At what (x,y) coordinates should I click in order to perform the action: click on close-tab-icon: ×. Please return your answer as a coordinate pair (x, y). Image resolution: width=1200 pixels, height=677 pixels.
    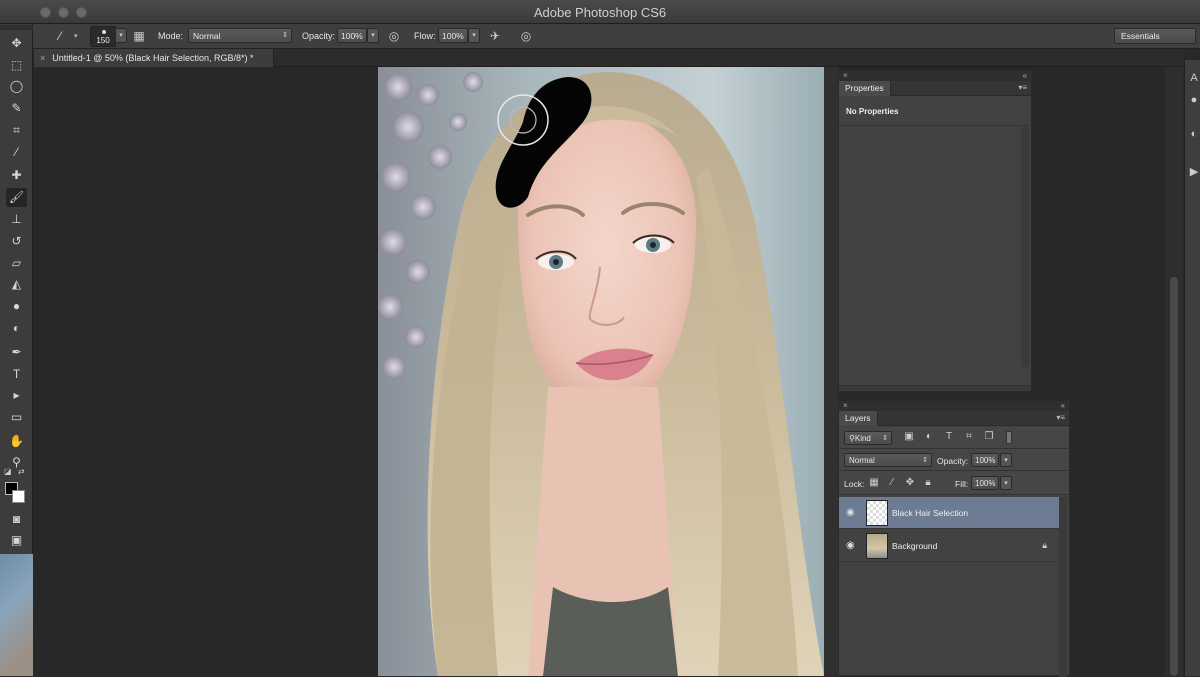
    Looking at the image, I should click on (42, 58).